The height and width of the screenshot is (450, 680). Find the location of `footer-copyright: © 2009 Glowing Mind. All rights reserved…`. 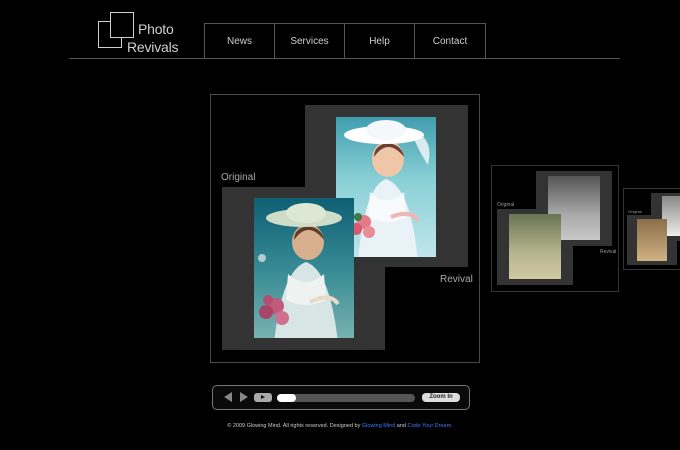

footer-copyright: © 2009 Glowing Mind. All rights reserved… is located at coordinates (294, 426).